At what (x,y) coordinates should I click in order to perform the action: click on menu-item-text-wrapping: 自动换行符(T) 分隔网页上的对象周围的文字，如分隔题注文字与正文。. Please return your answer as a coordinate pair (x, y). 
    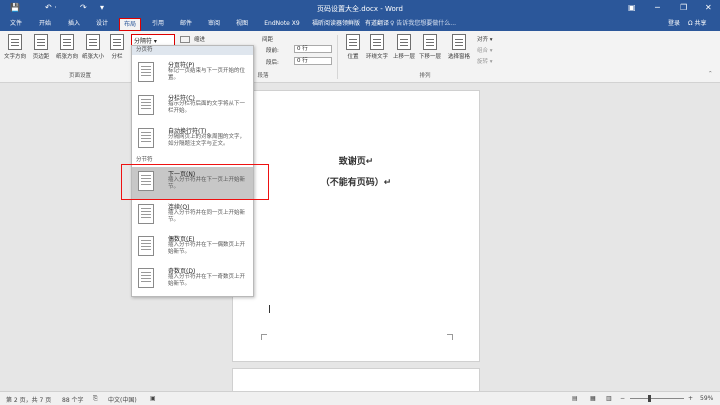
    Looking at the image, I should click on (192, 140).